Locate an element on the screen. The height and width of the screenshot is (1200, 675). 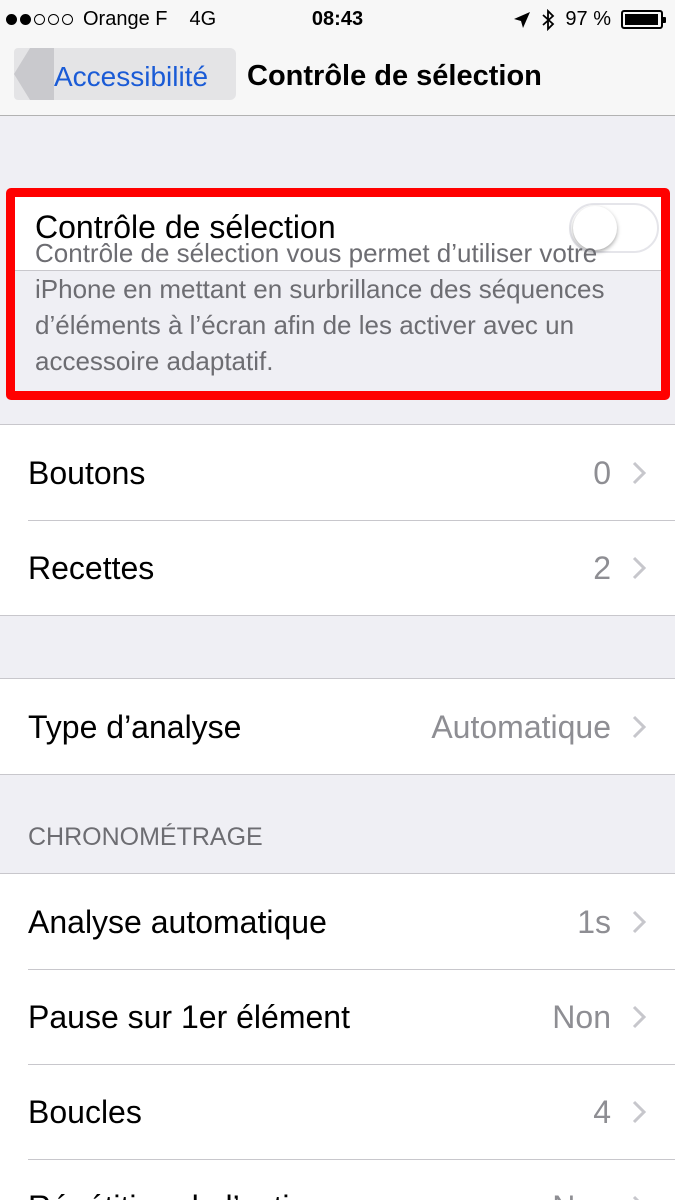
scan-type-group: Type d’analyse Automatique is located at coordinates (337, 726).